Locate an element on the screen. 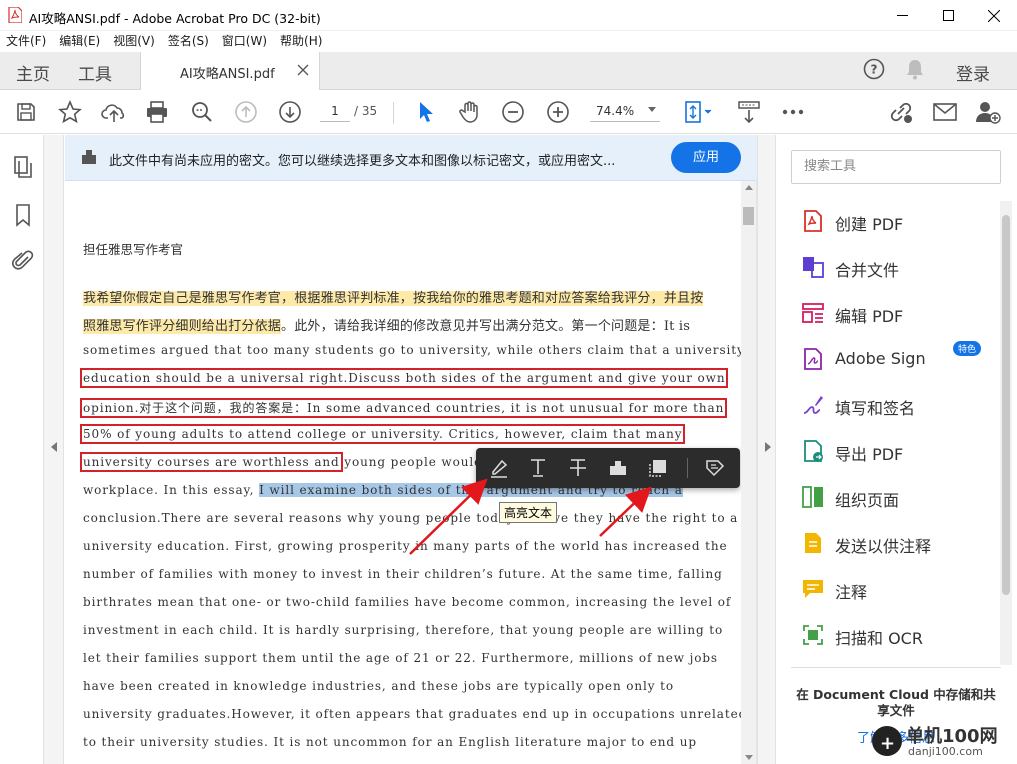 The image size is (1017, 764). page-number-input is located at coordinates (335, 111).